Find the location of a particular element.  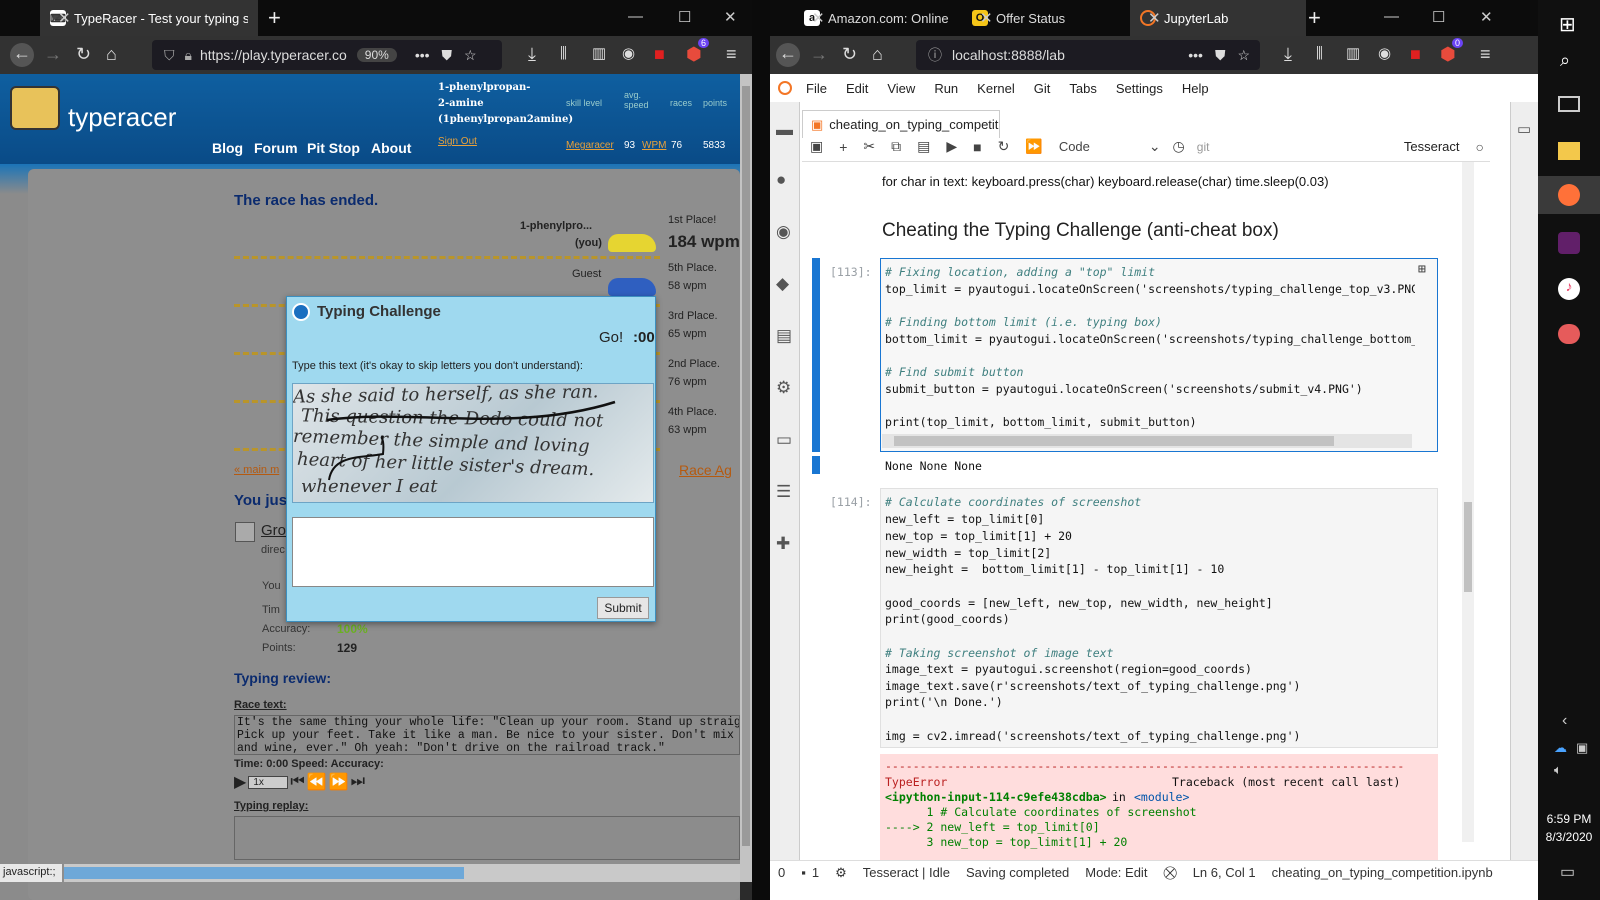

vertical-scrollbar is located at coordinates (746, 478).